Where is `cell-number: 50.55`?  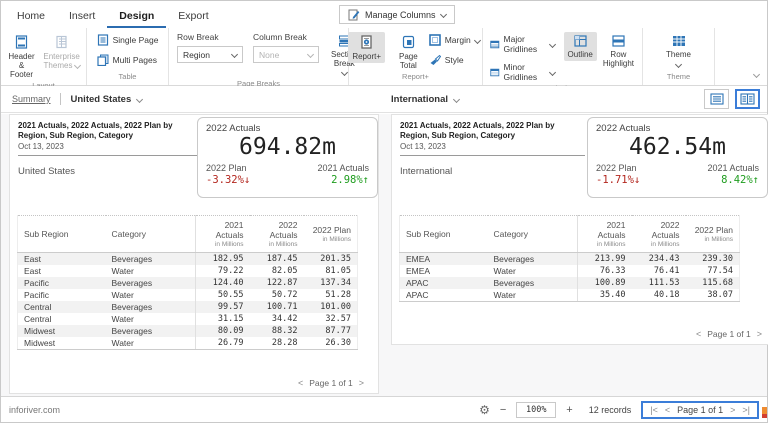 cell-number: 50.55 is located at coordinates (222, 295).